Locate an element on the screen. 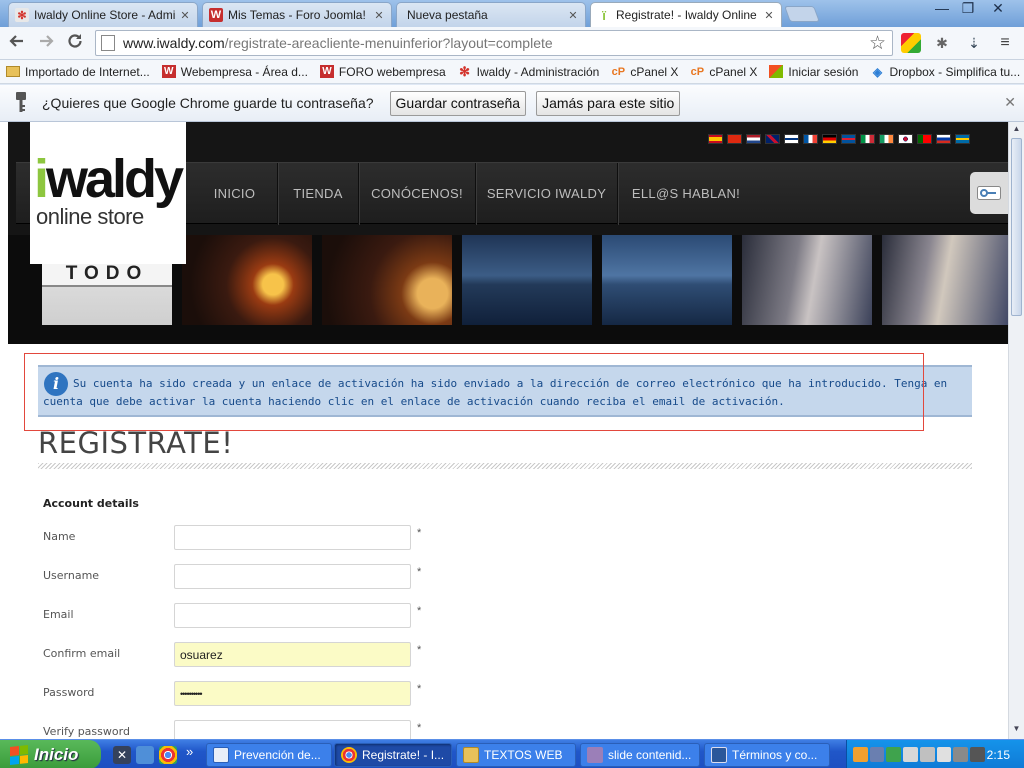  bookmark-item: ✻ Iwaldy - Administración is located at coordinates (528, 71).